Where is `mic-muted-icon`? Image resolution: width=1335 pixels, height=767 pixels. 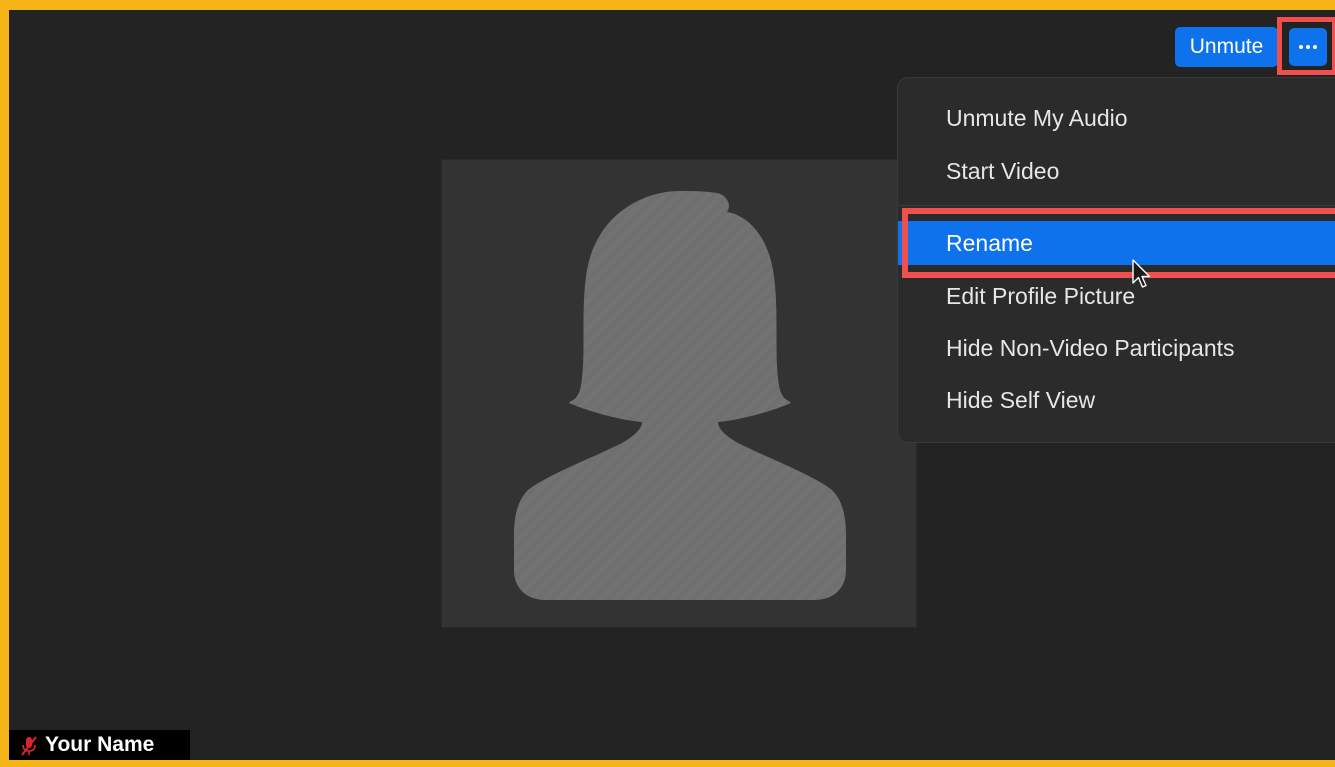
mic-muted-icon is located at coordinates (29, 746).